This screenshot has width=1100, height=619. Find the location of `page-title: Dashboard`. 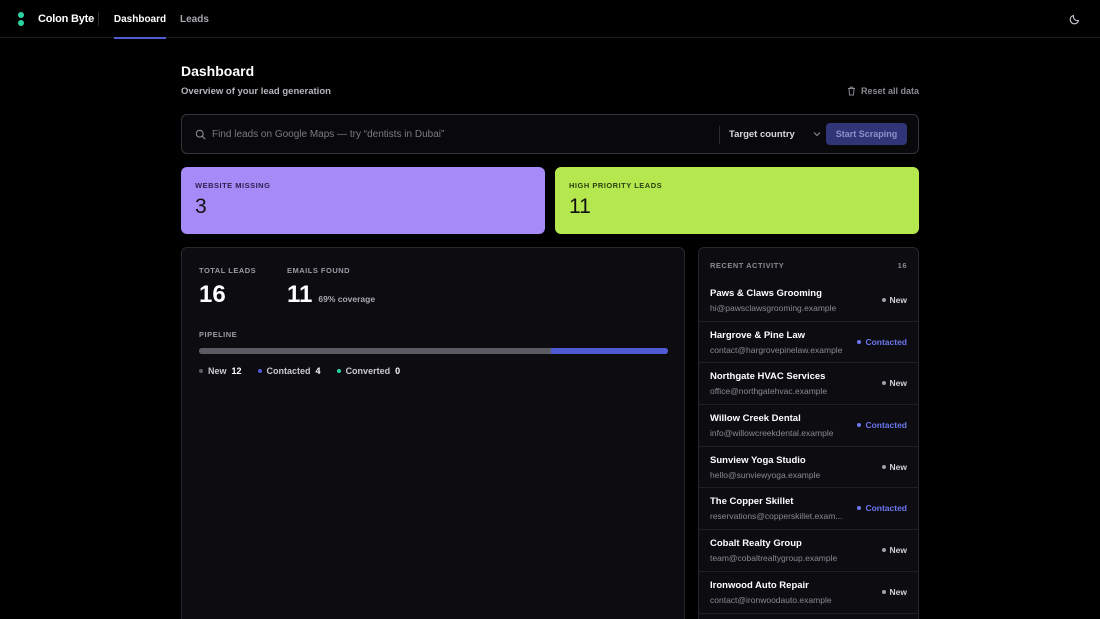

page-title: Dashboard is located at coordinates (218, 71).